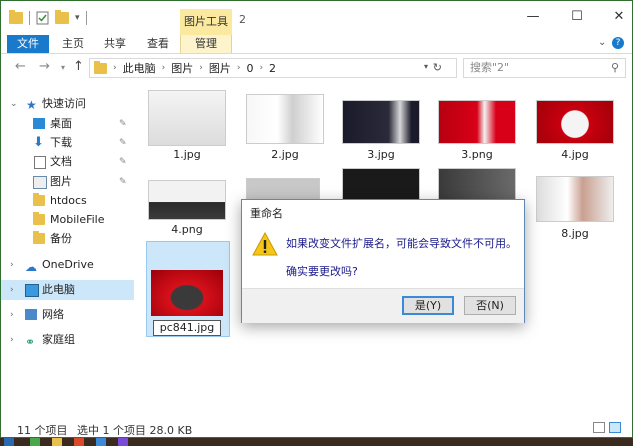 This screenshot has width=633, height=446. I want to click on recent-locations-icon: ▾, so click(63, 67).